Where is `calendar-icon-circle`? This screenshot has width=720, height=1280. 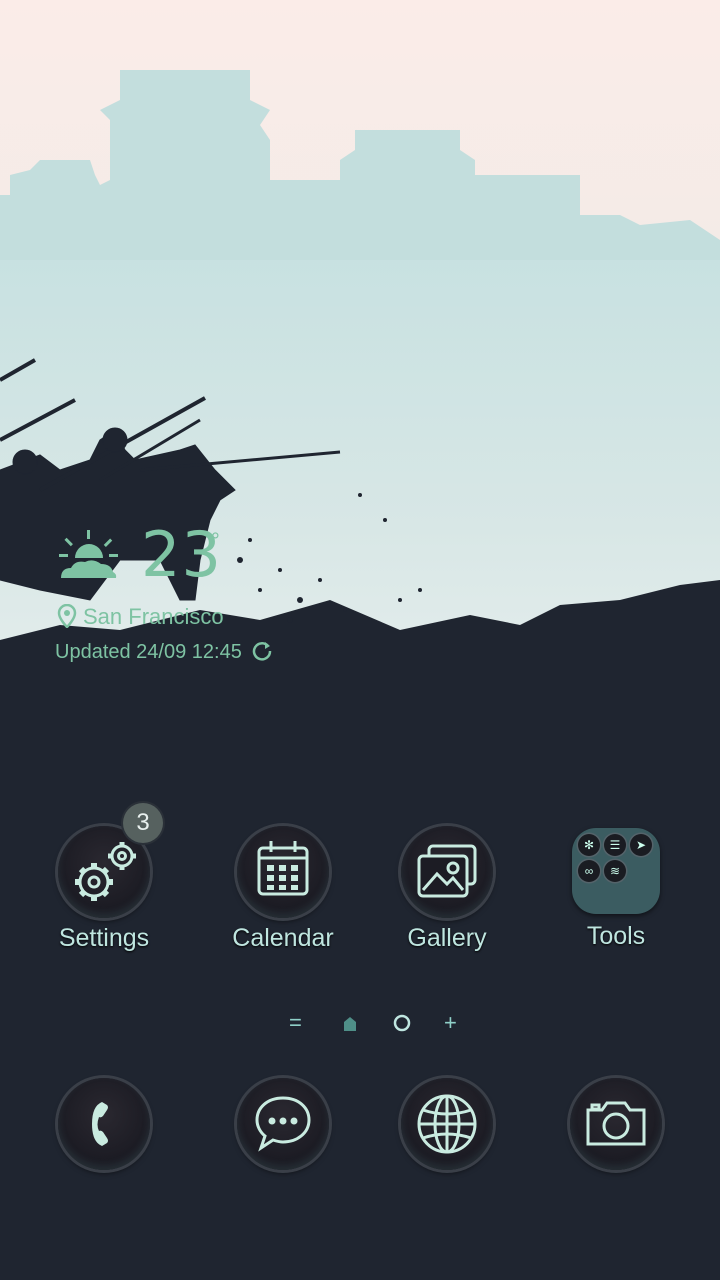
calendar-icon-circle is located at coordinates (283, 872).